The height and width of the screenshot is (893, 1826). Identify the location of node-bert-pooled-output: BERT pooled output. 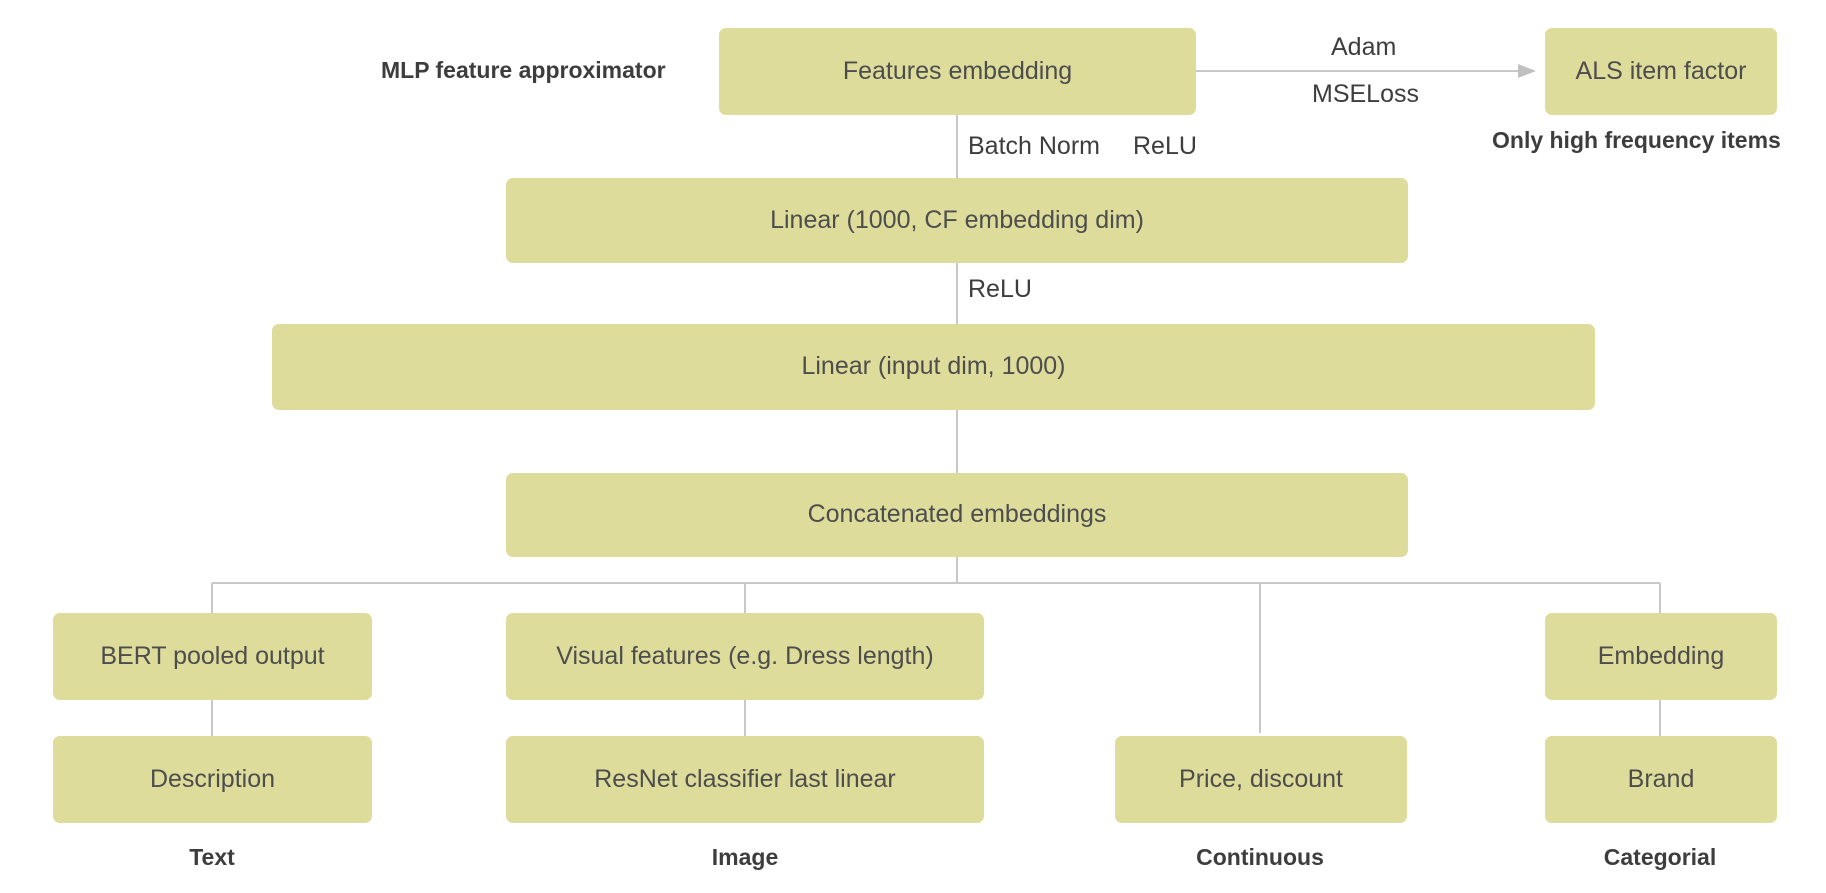
(212, 656).